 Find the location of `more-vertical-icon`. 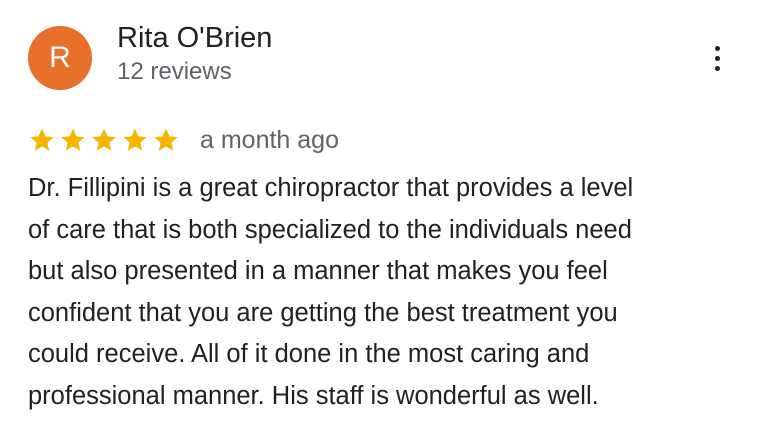

more-vertical-icon is located at coordinates (717, 58).